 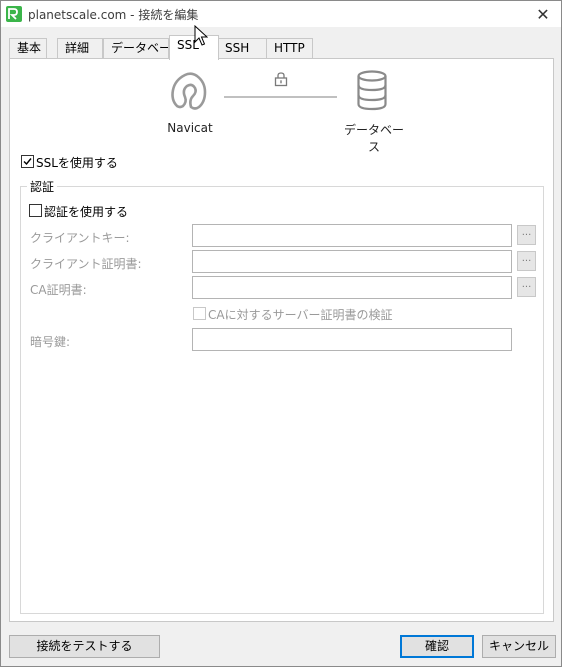 What do you see at coordinates (352, 339) in the screenshot?
I see `cipher-input` at bounding box center [352, 339].